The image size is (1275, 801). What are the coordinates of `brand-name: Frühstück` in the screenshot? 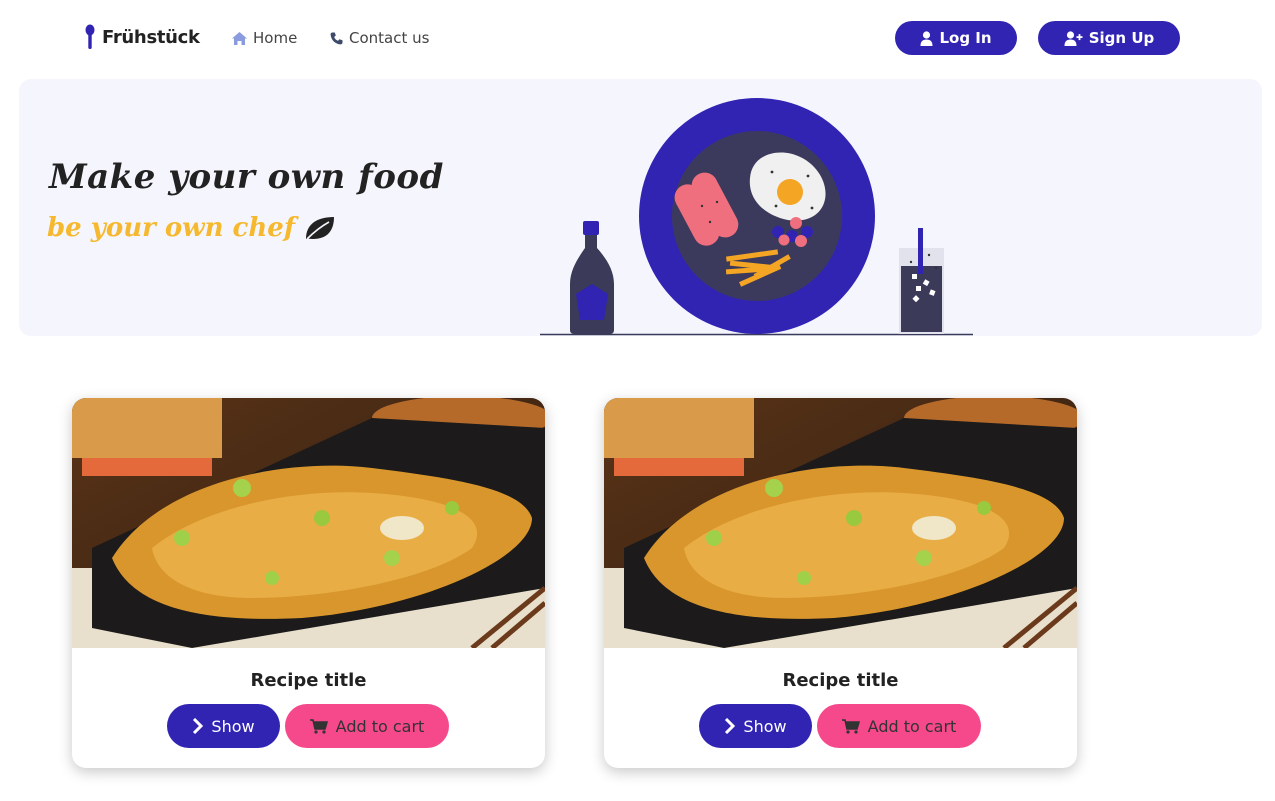 It's located at (151, 37).